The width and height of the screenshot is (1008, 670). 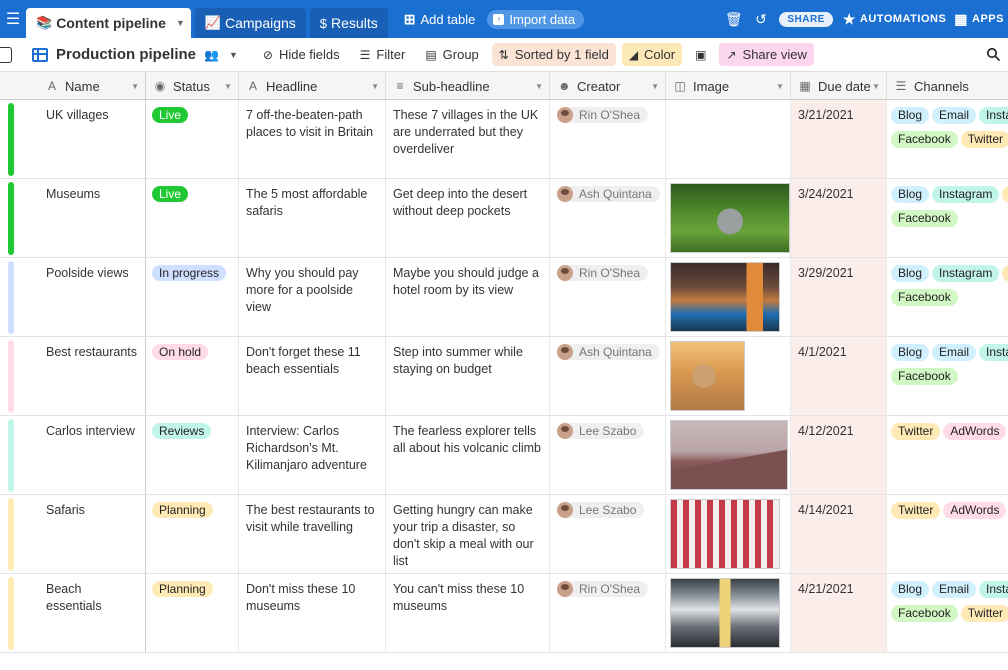 What do you see at coordinates (468, 613) in the screenshot?
I see `cell-subheadline: You can't miss these 10 museums` at bounding box center [468, 613].